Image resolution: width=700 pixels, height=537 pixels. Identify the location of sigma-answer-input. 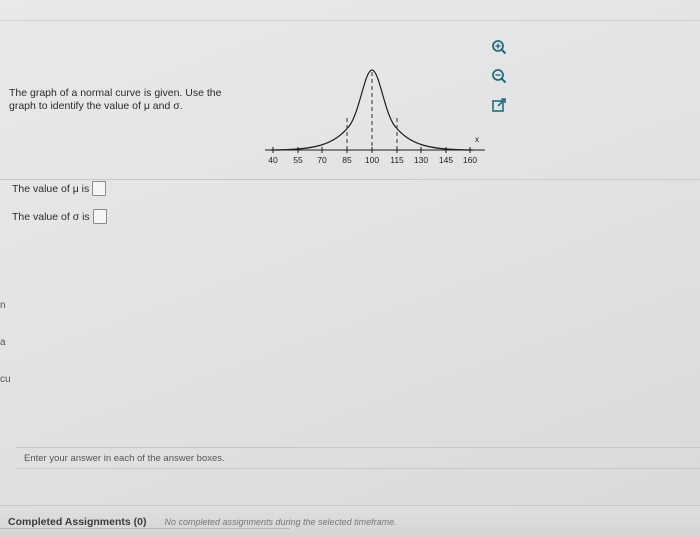
(99, 216).